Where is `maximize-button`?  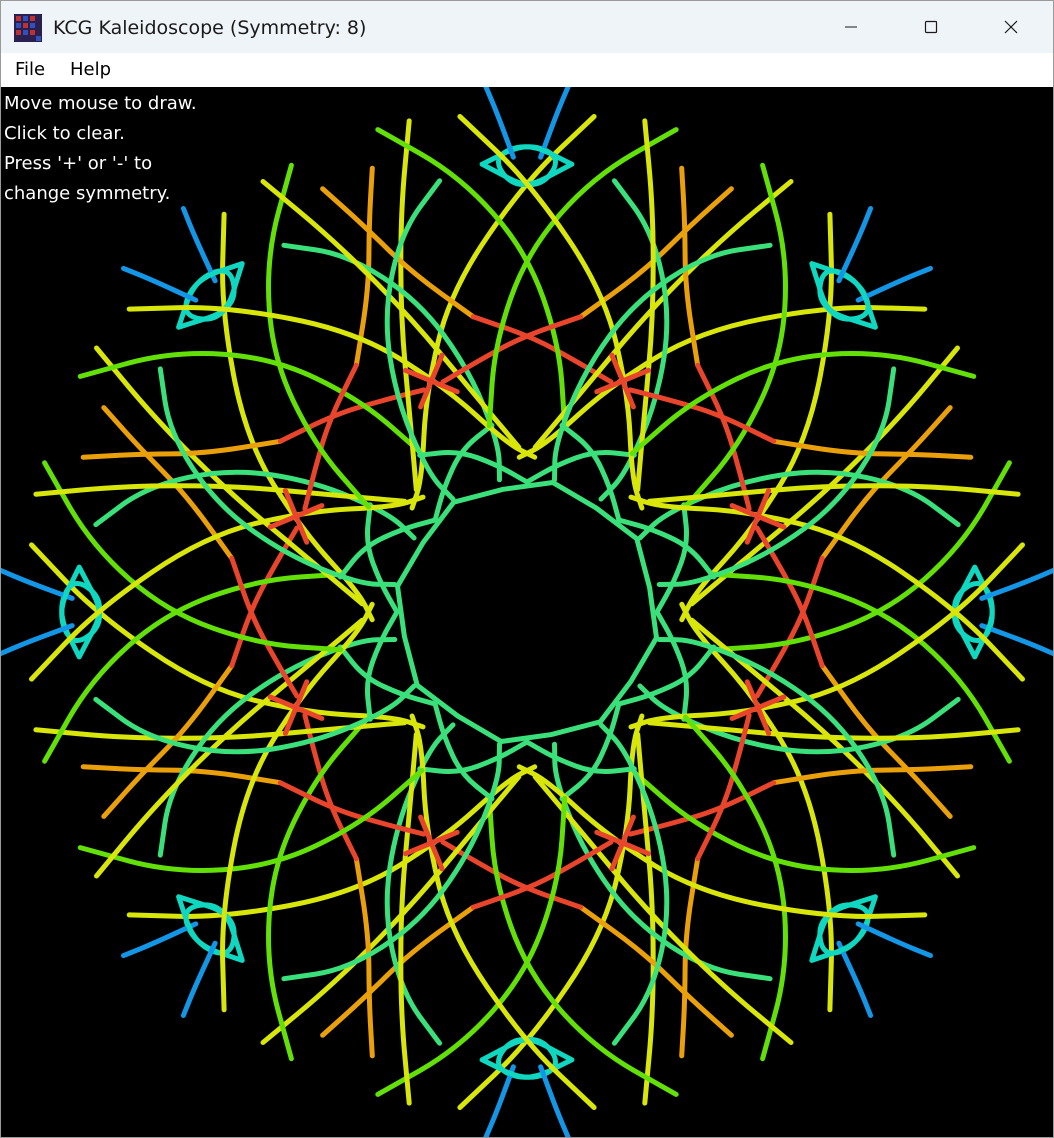
maximize-button is located at coordinates (931, 27).